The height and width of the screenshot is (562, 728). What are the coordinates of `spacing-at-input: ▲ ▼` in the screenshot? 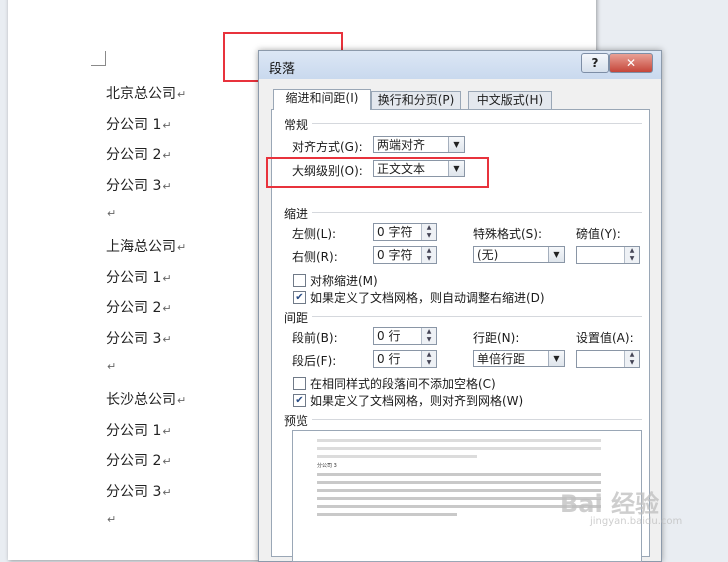 It's located at (608, 359).